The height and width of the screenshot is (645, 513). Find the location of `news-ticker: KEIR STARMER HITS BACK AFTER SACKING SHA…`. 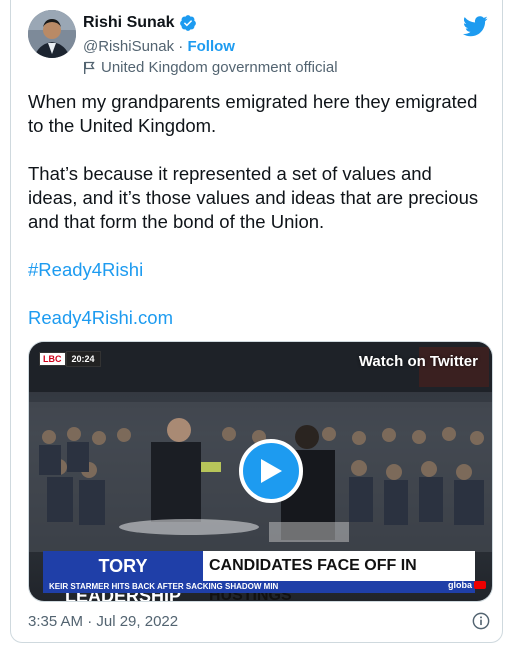

news-ticker: KEIR STARMER HITS BACK AFTER SACKING SHA… is located at coordinates (259, 587).